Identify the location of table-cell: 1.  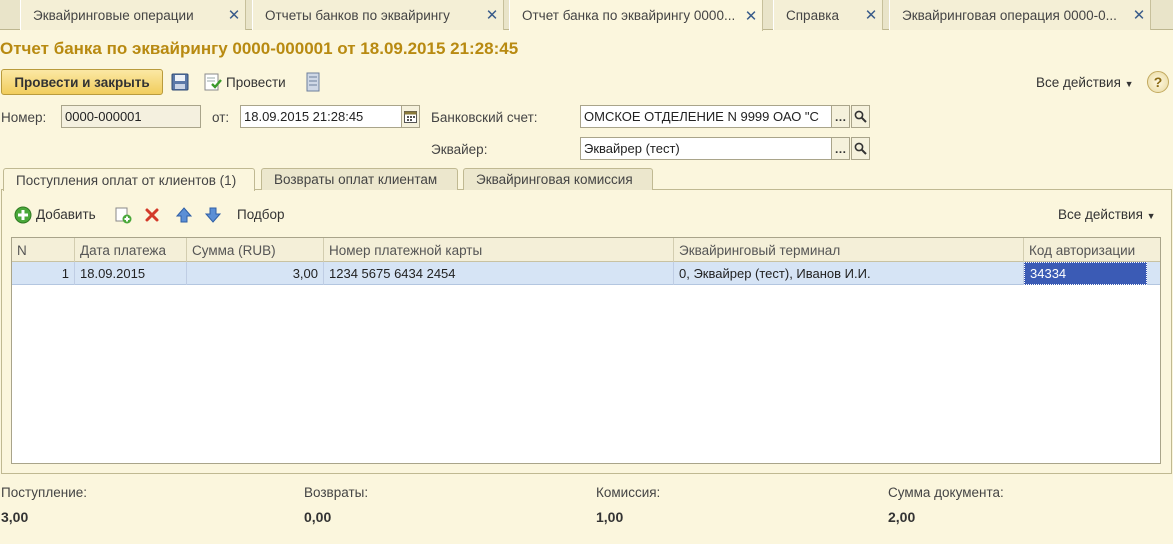
(43, 273).